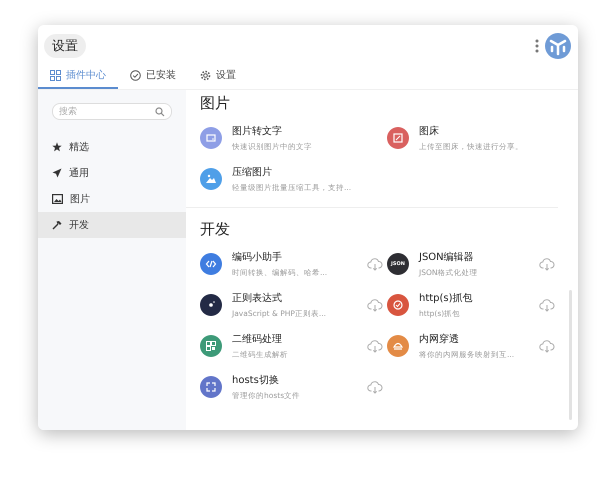  I want to click on plugin-name: 编码小助手, so click(257, 257).